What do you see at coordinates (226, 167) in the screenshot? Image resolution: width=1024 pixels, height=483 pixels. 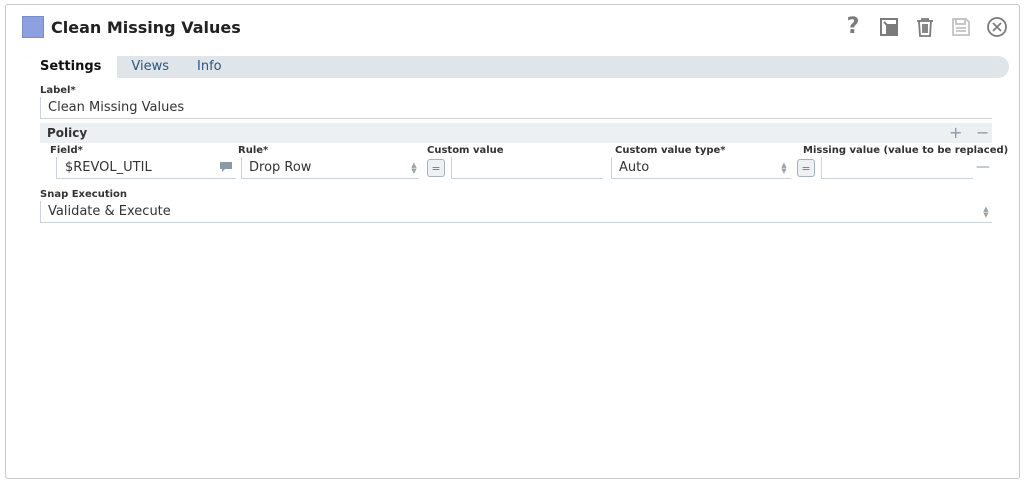 I see `comment-icon` at bounding box center [226, 167].